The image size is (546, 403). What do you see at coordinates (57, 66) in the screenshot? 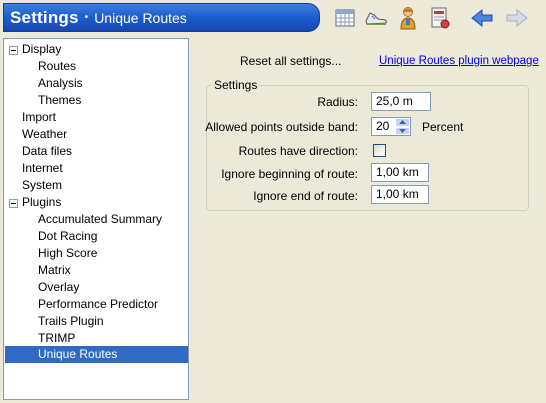
I see `tree-item-routes: Routes` at bounding box center [57, 66].